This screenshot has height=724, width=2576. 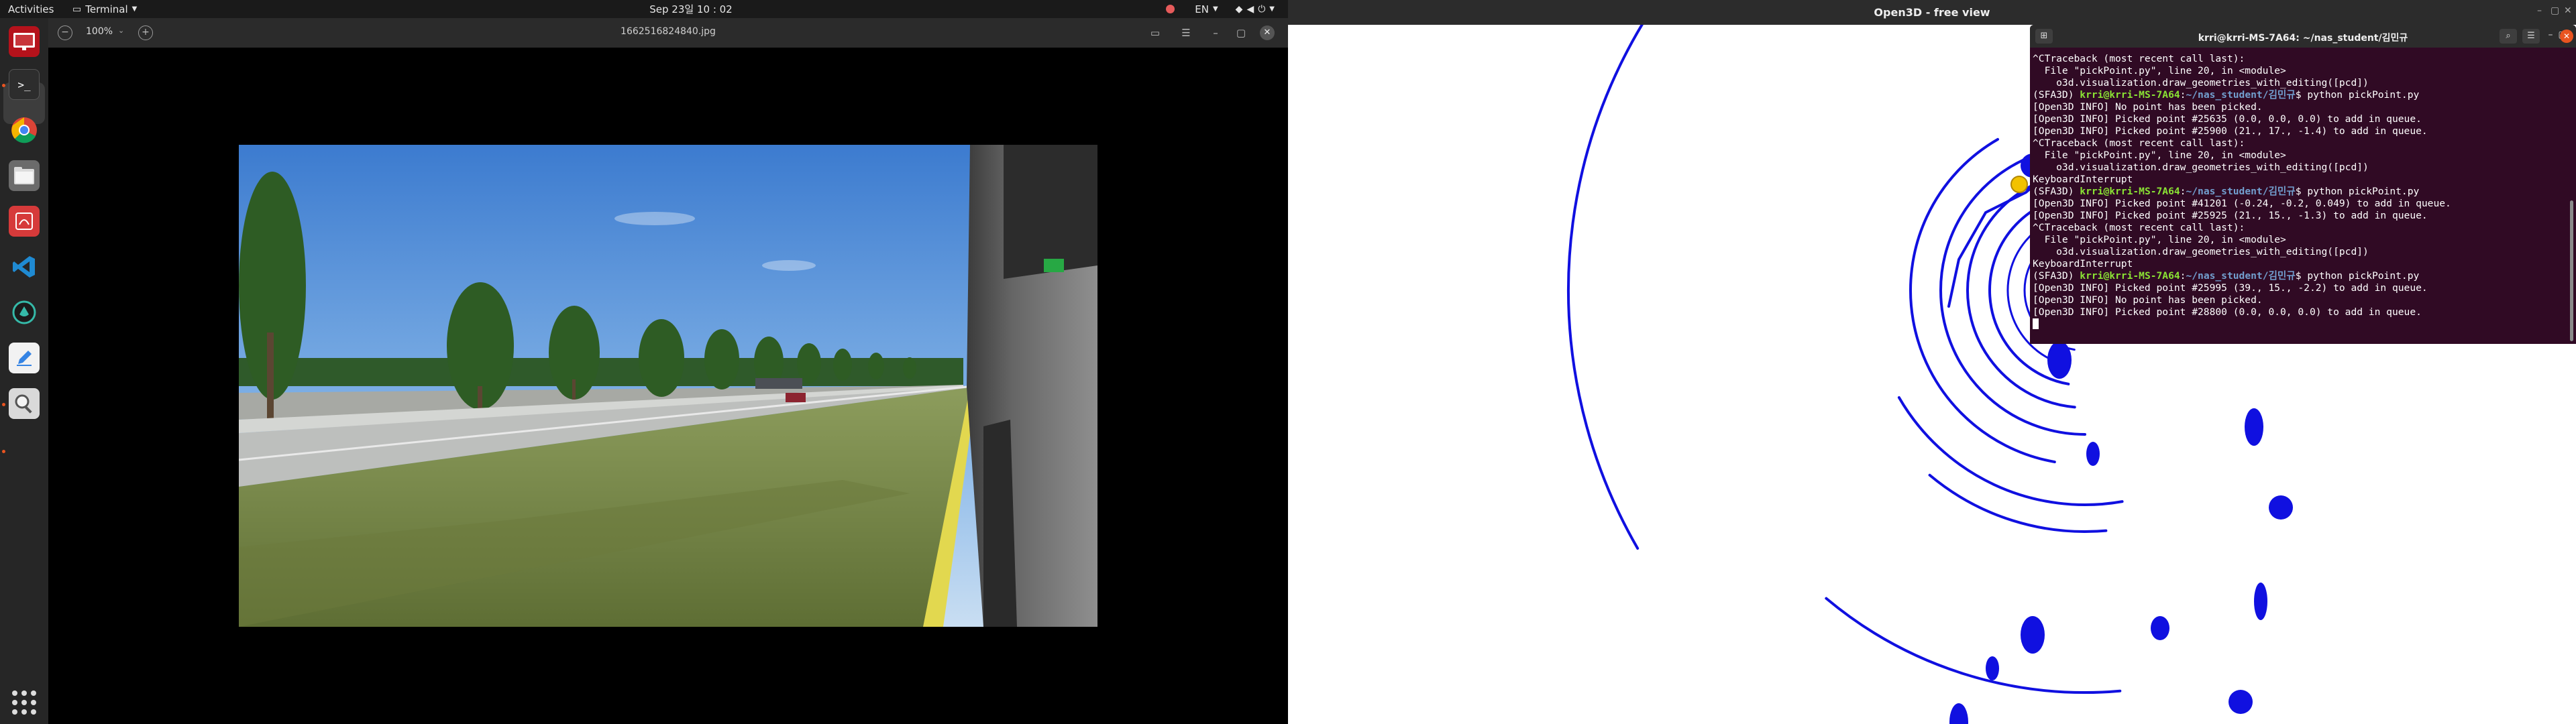 I want to click on volume-icon: ◀, so click(x=1250, y=9).